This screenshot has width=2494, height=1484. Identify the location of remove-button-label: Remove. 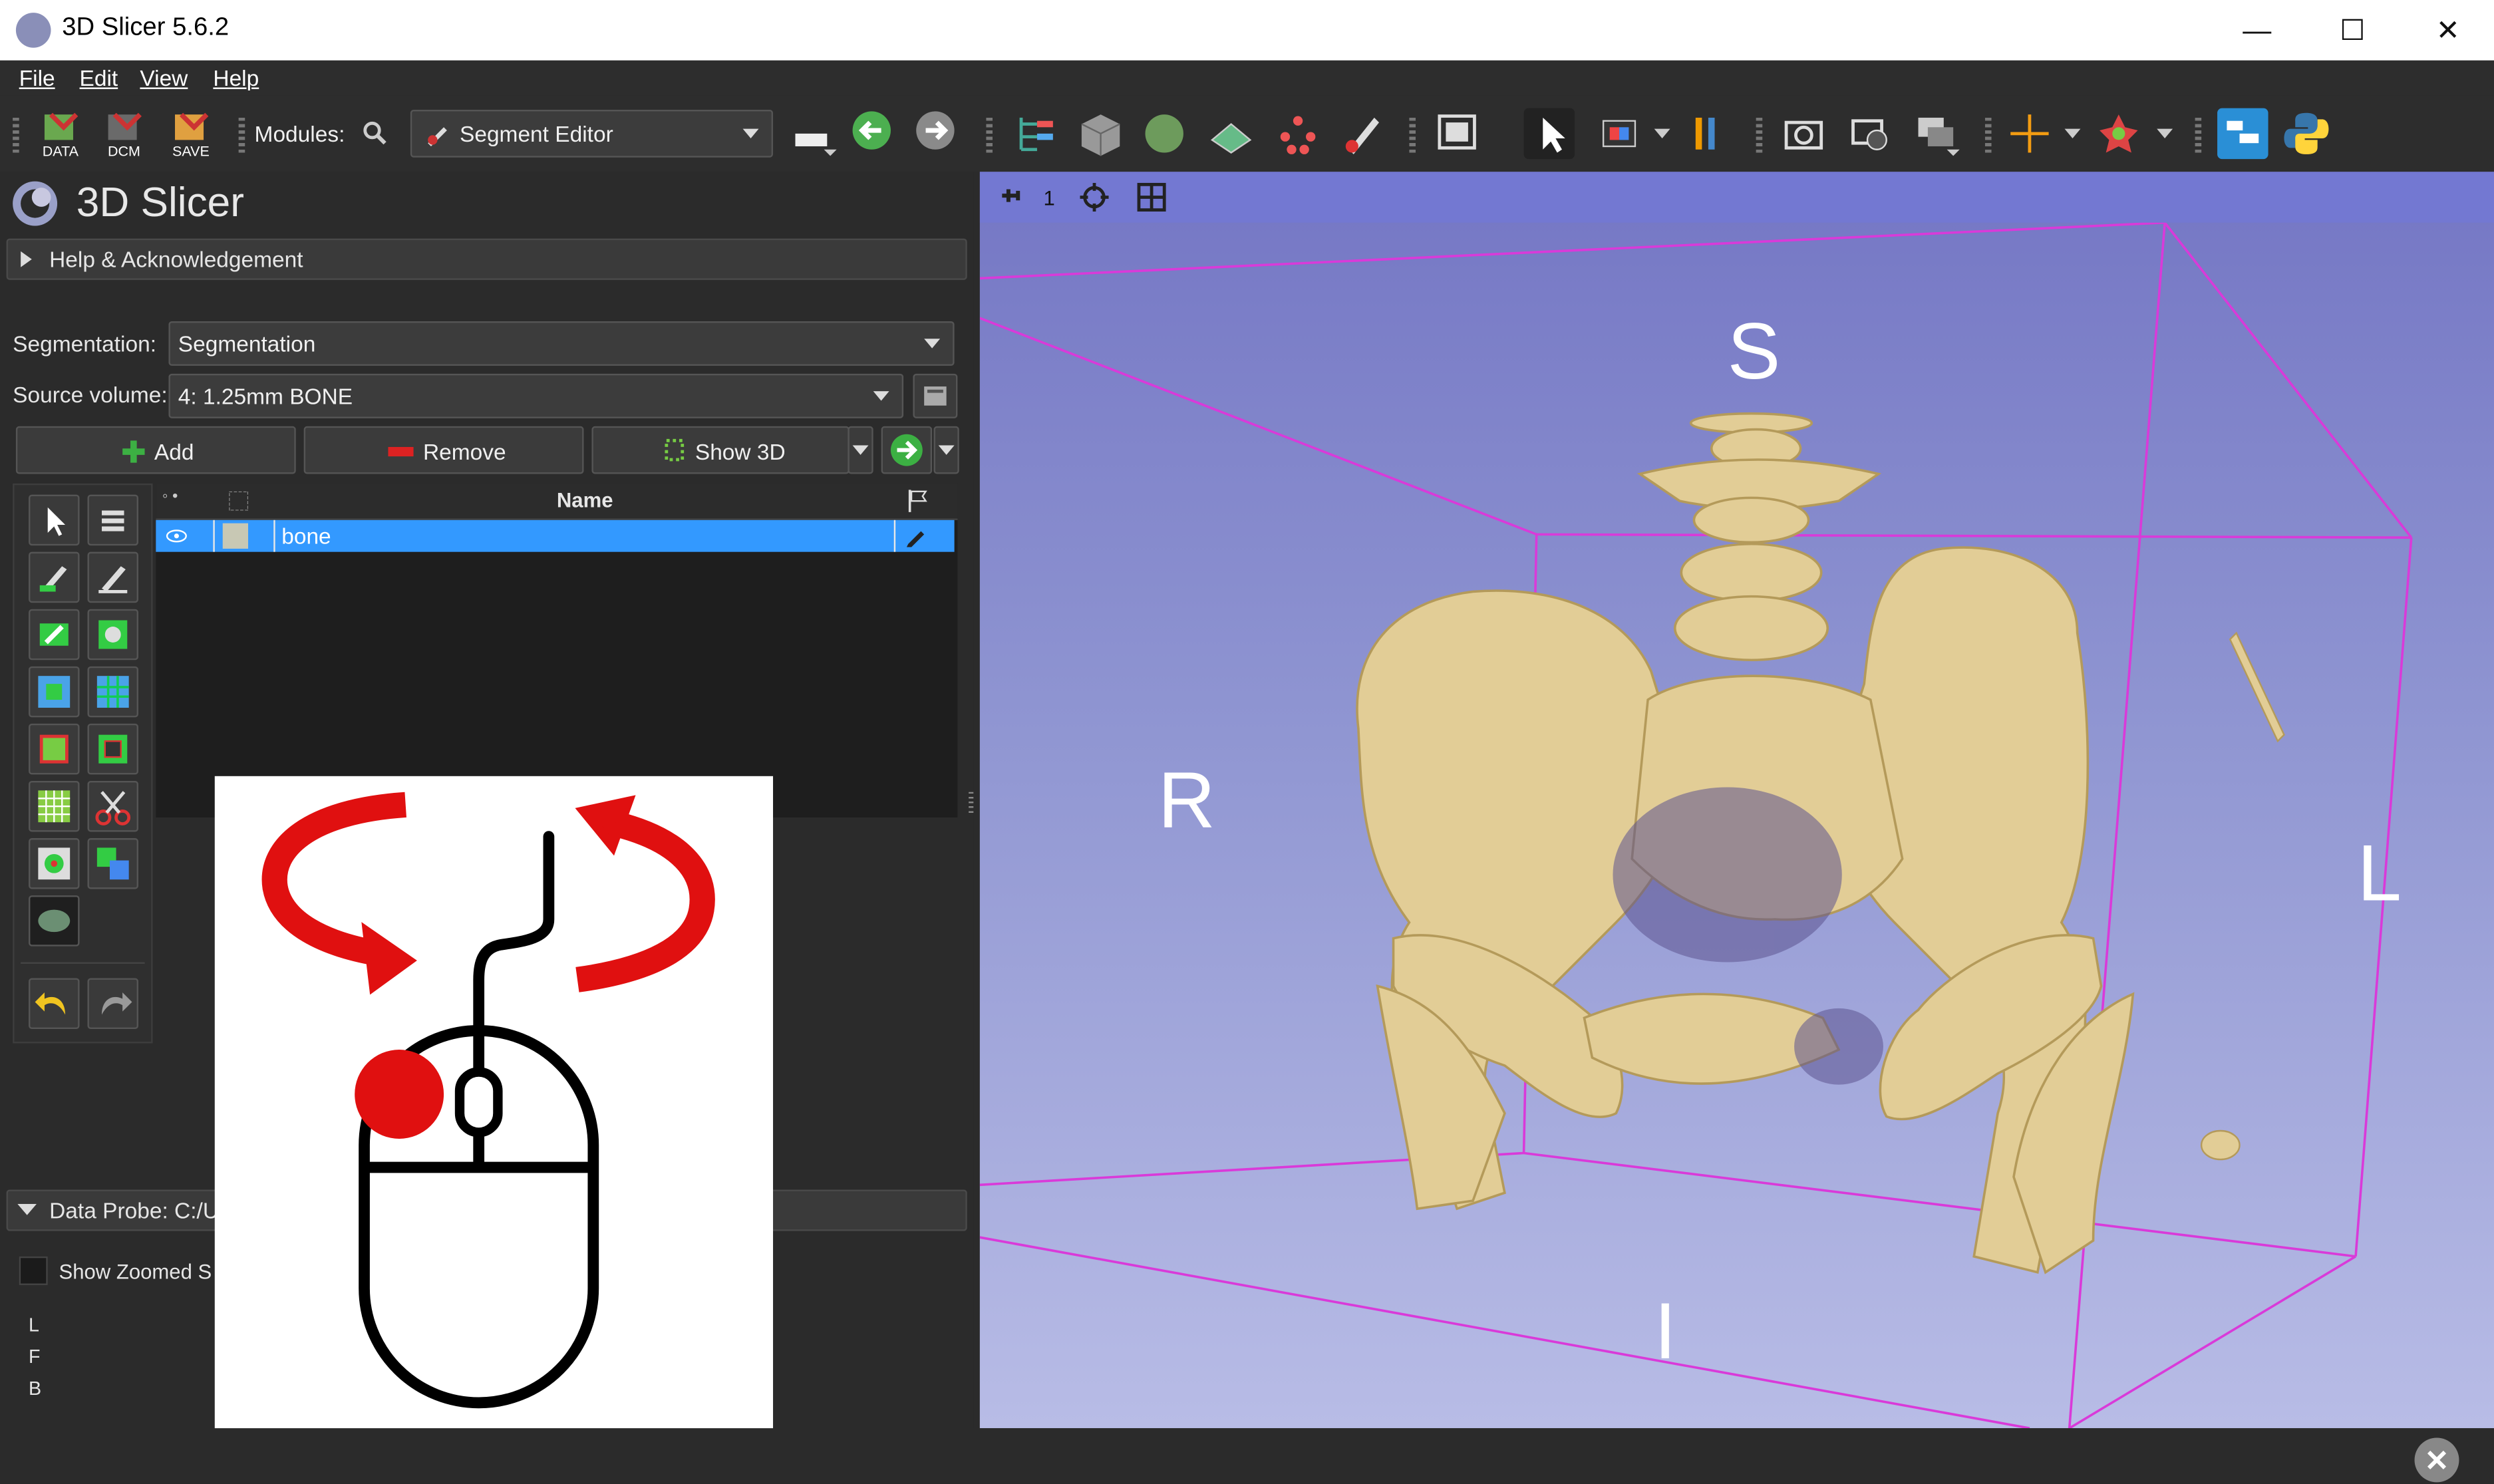
(464, 451).